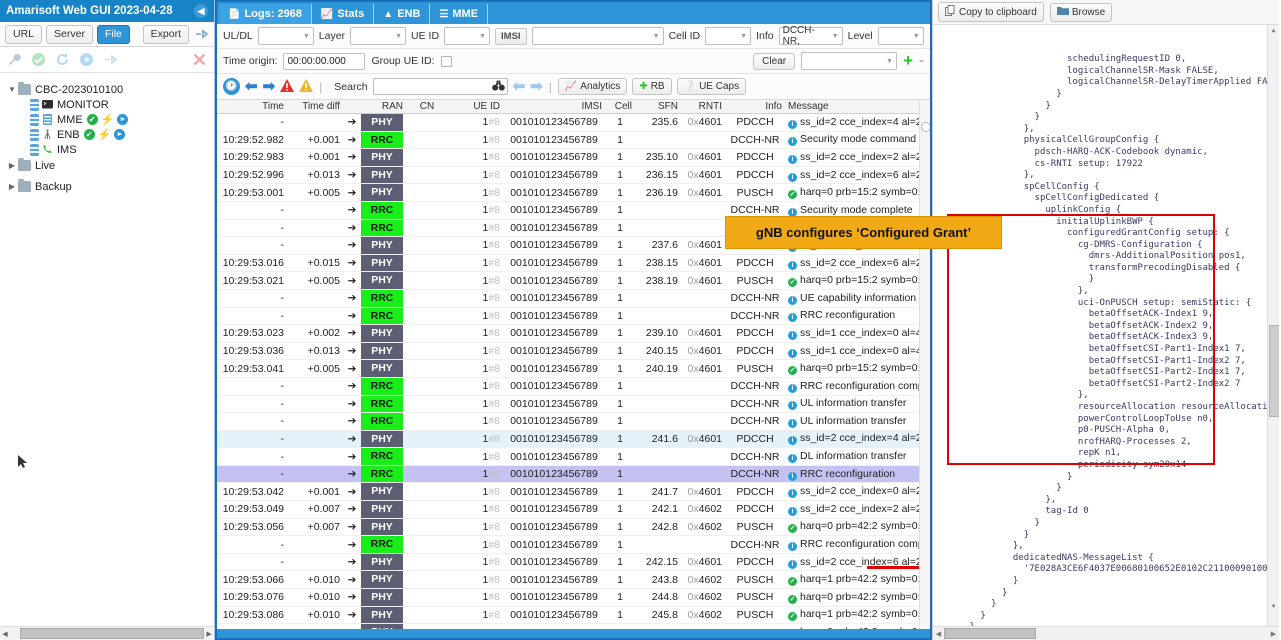 The height and width of the screenshot is (640, 1281). I want to click on table-horizontal-scrollbar, so click(573, 633).